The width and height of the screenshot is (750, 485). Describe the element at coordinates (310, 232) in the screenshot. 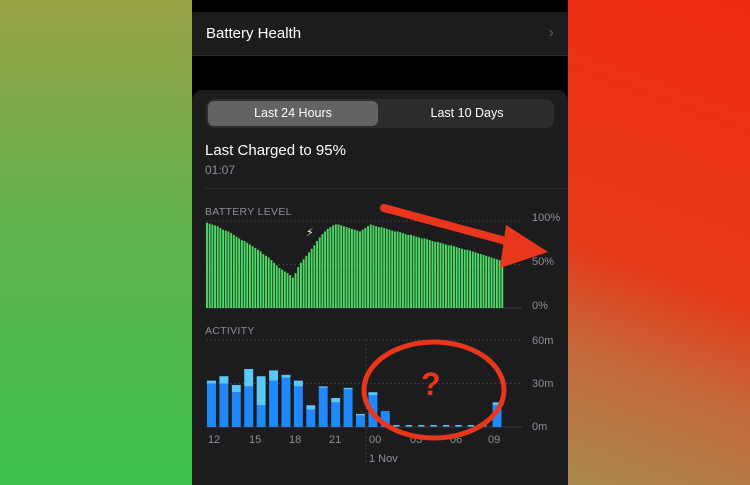

I see `charging-bolt-icon: ⚡` at that location.